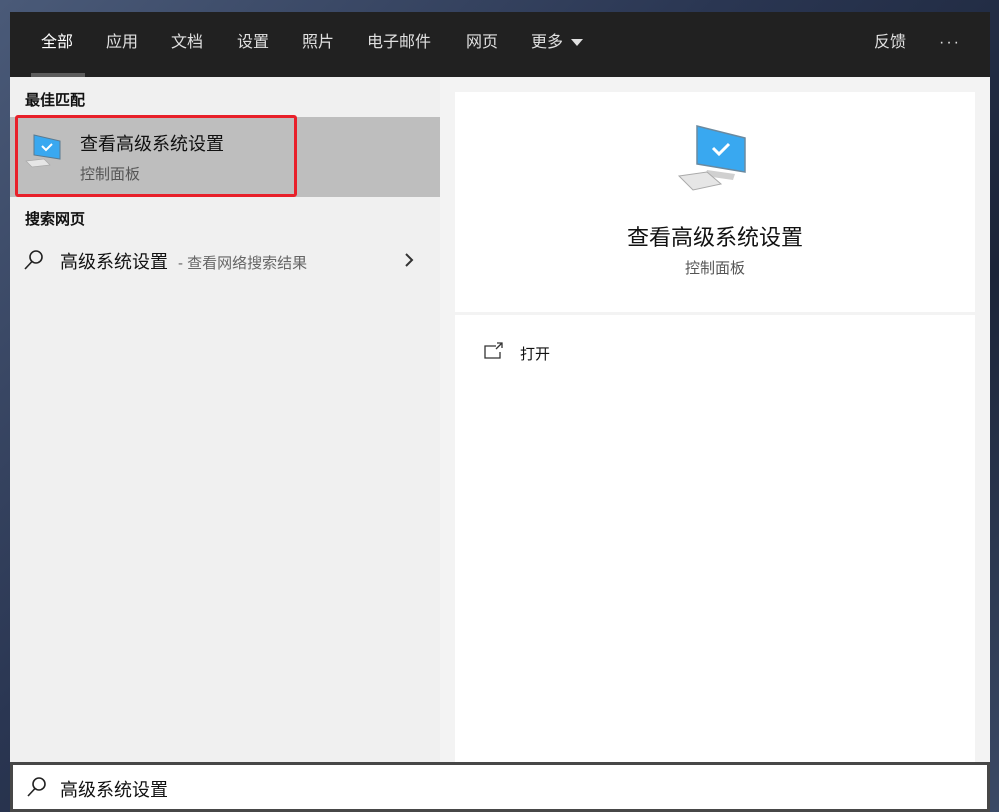  Describe the element at coordinates (409, 260) in the screenshot. I see `chevron-right-icon` at that location.